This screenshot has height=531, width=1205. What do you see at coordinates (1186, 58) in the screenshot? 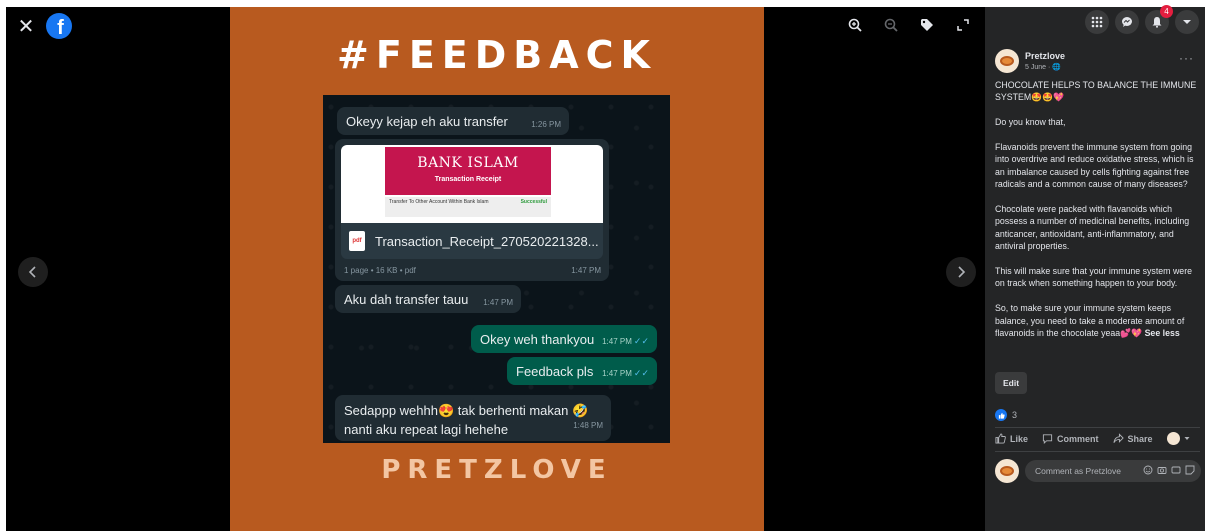
I see `more-options-button: ···` at bounding box center [1186, 58].